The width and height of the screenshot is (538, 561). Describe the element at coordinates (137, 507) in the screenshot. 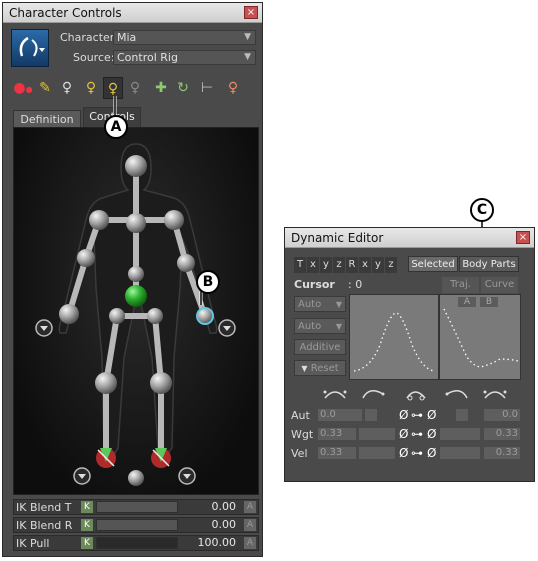

I see `ik-blend-t-slider` at that location.